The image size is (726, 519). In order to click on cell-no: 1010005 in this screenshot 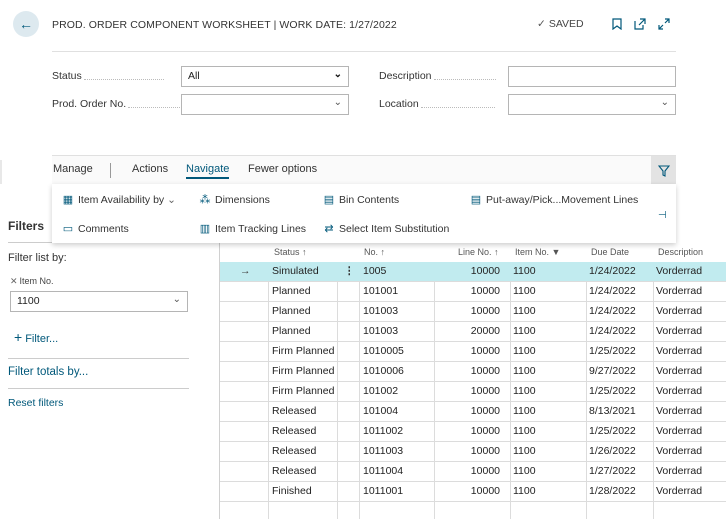, I will do `click(383, 351)`.